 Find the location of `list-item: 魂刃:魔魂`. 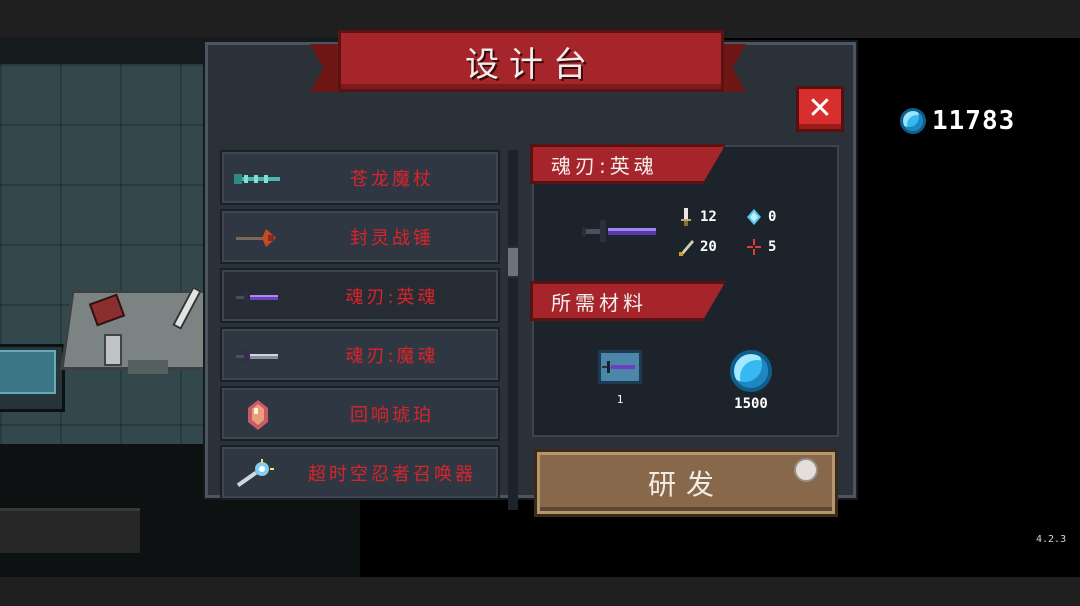

list-item: 魂刃:魔魂 is located at coordinates (360, 354).